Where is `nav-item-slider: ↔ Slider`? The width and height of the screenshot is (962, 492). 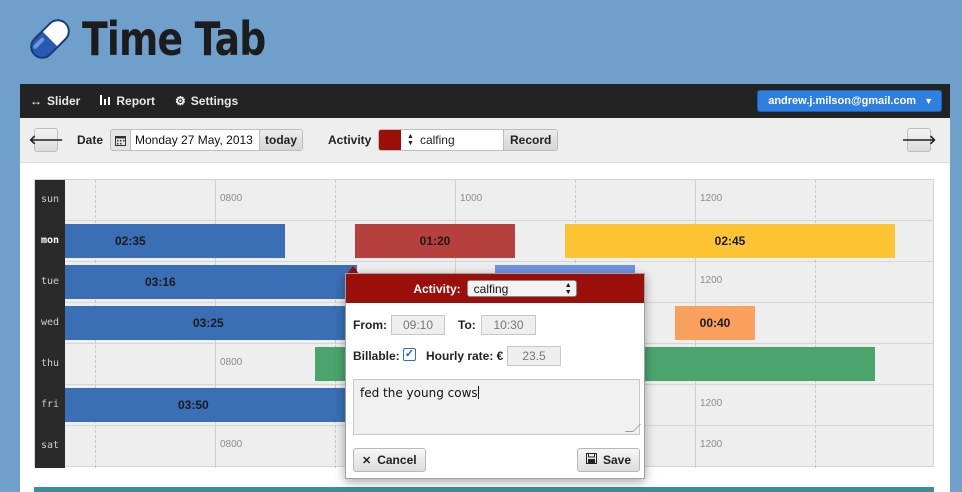
nav-item-slider: ↔ Slider is located at coordinates (55, 101).